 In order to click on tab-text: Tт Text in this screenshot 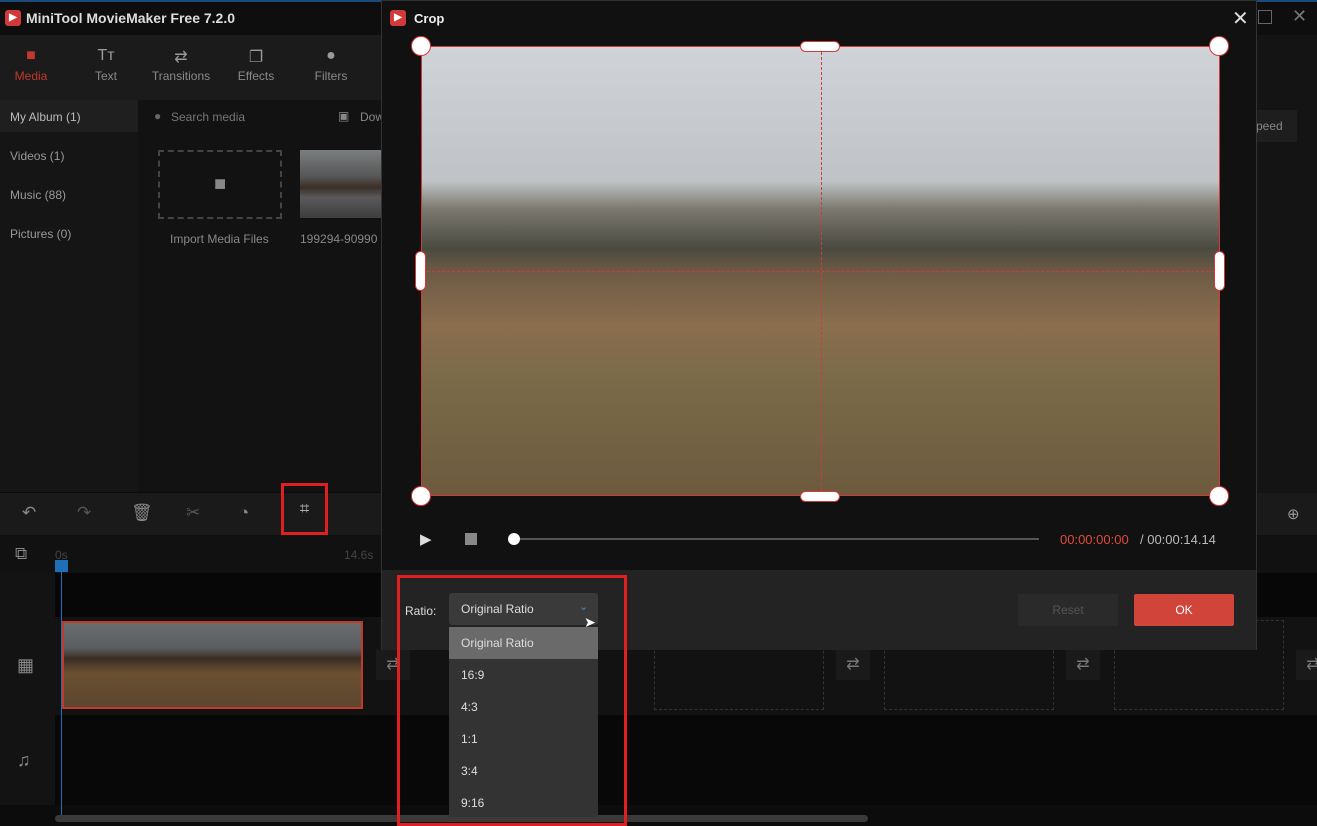, I will do `click(106, 65)`.